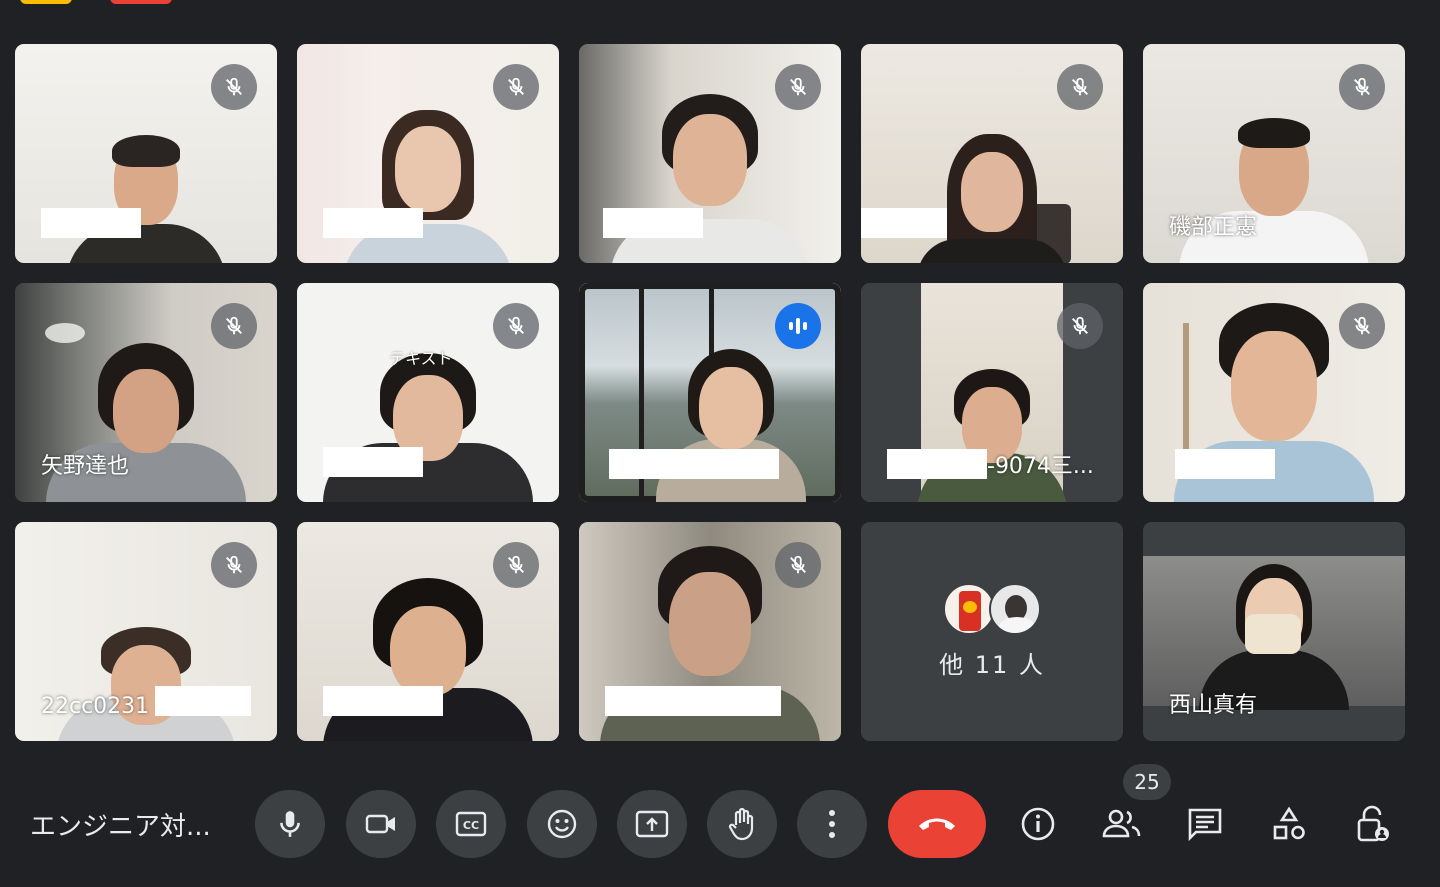 Image resolution: width=1440 pixels, height=887 pixels. I want to click on mic-button, so click(290, 824).